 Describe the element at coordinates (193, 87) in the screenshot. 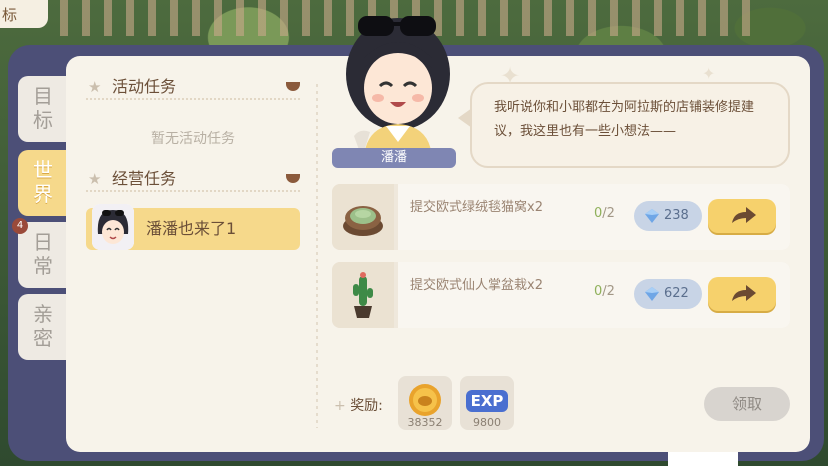

I see `section-activity-tasks: ★ 活动任务` at that location.